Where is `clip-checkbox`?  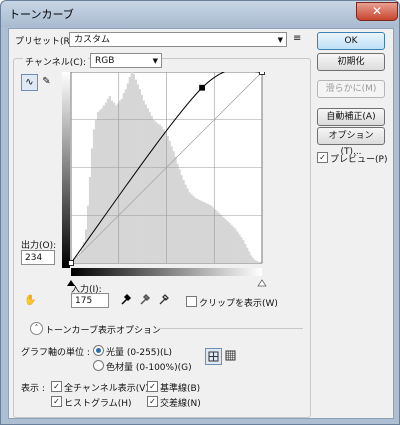 clip-checkbox is located at coordinates (191, 301).